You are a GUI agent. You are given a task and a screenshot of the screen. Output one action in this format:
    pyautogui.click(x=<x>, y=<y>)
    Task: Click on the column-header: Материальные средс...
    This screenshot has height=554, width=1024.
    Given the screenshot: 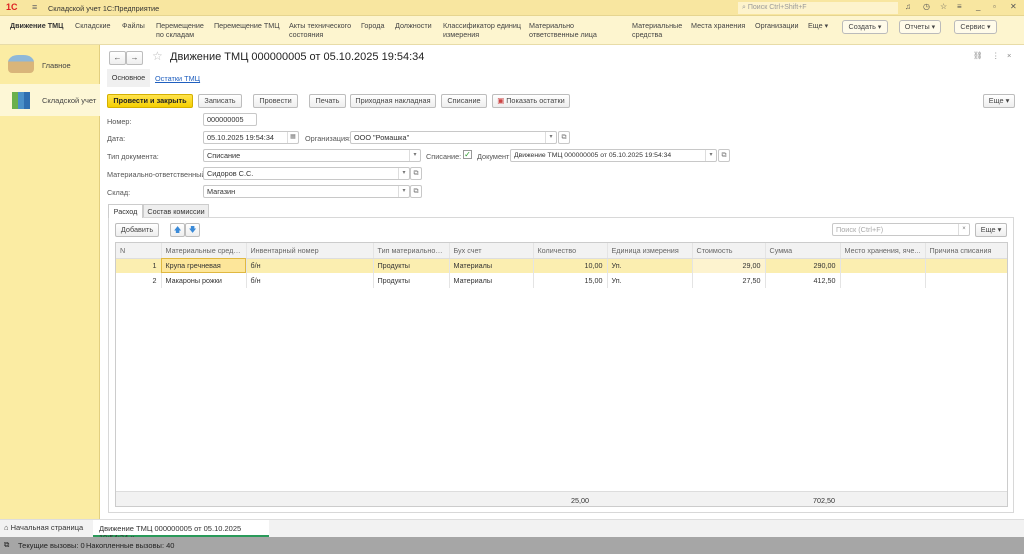 What is the action you would take?
    pyautogui.click(x=204, y=251)
    